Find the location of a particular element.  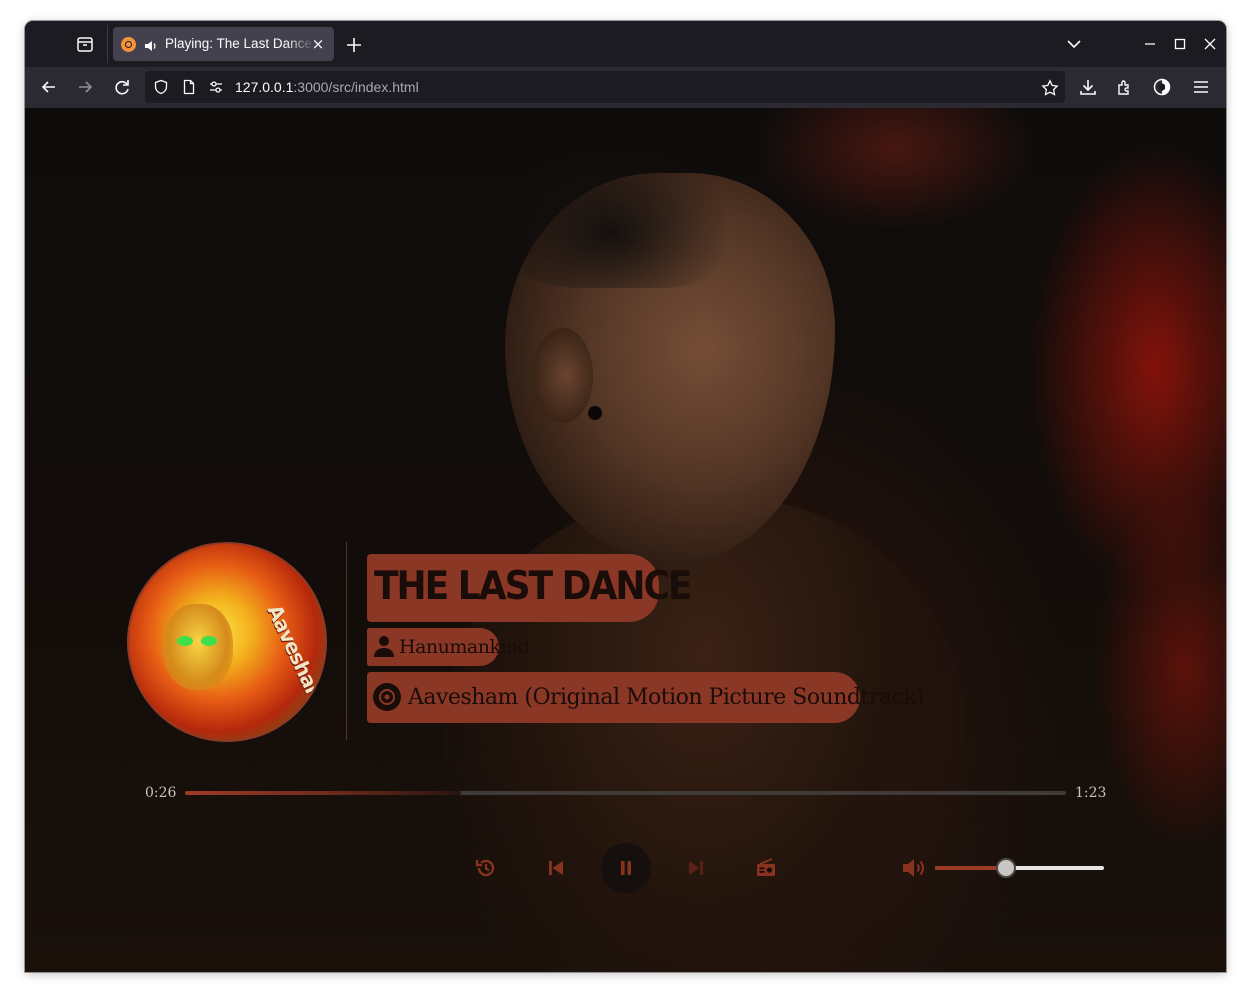

account-icon is located at coordinates (1162, 87).